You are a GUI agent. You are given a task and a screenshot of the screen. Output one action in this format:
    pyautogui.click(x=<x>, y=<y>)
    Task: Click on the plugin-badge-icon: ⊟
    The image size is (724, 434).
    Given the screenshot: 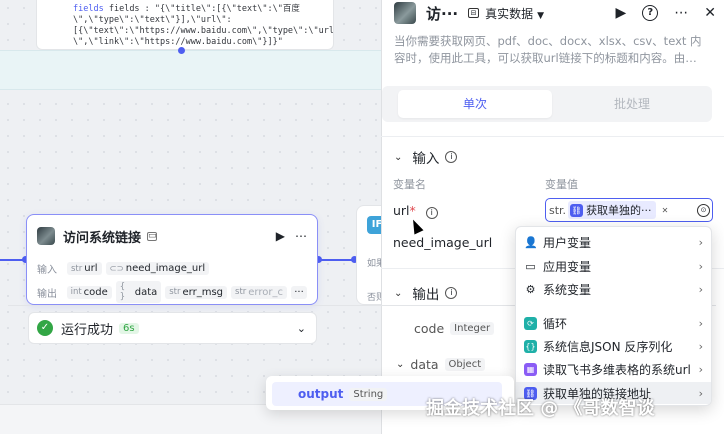 What is the action you would take?
    pyautogui.click(x=474, y=13)
    